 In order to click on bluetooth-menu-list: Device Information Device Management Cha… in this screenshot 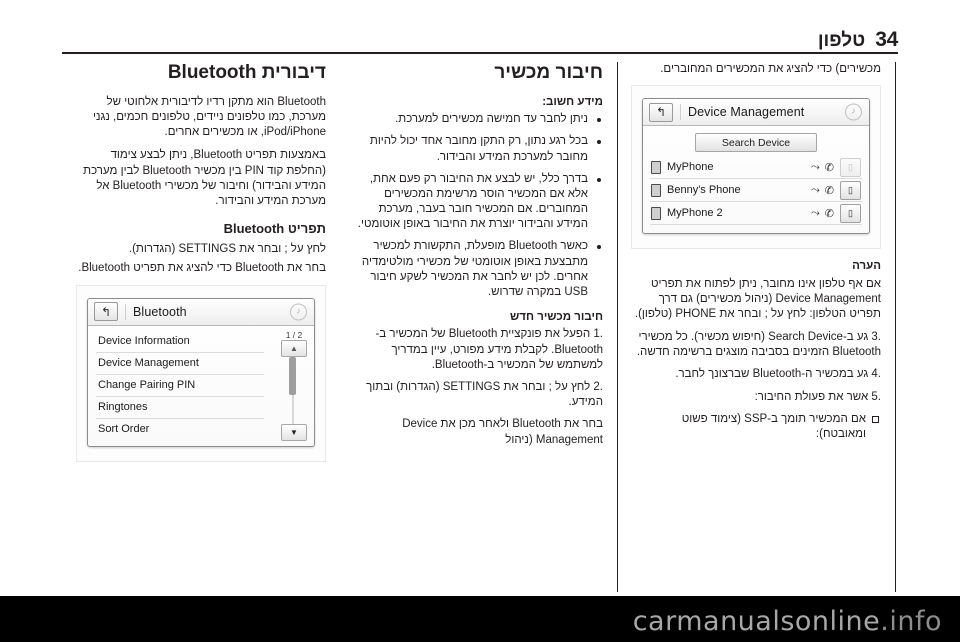, I will do `click(180, 385)`.